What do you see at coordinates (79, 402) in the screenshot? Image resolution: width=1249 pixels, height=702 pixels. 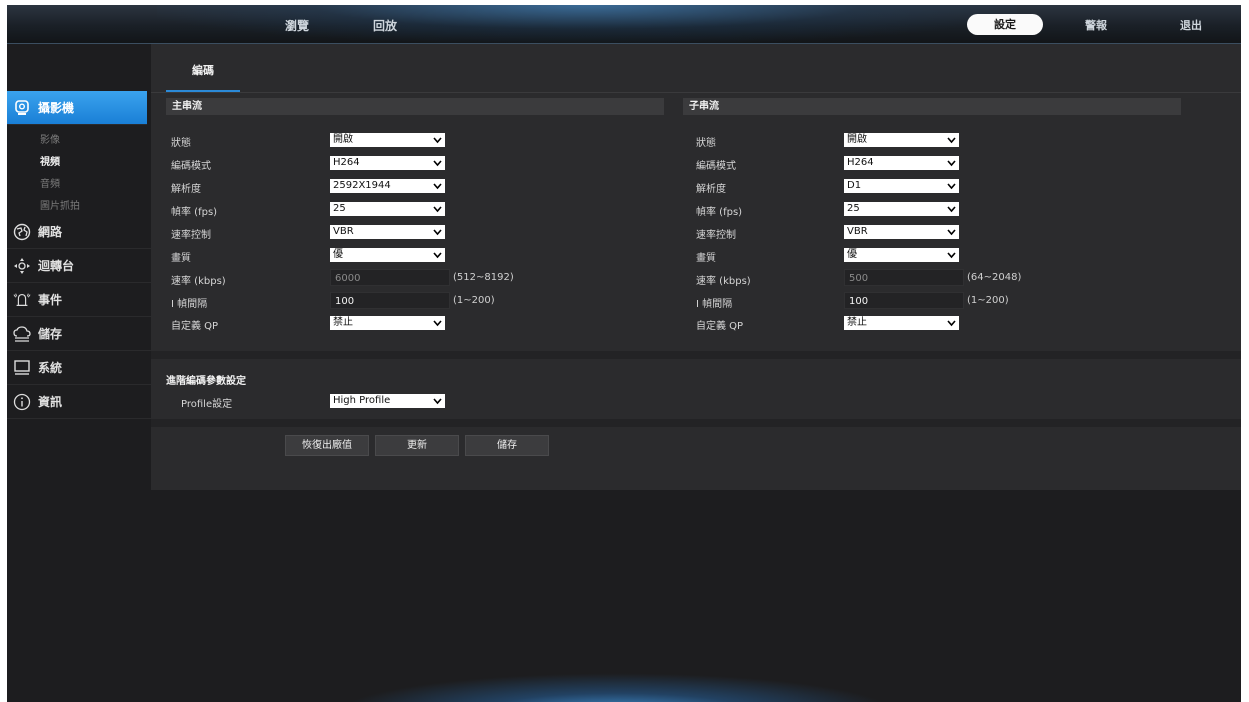 I see `sidebar-item-info: 資訊` at bounding box center [79, 402].